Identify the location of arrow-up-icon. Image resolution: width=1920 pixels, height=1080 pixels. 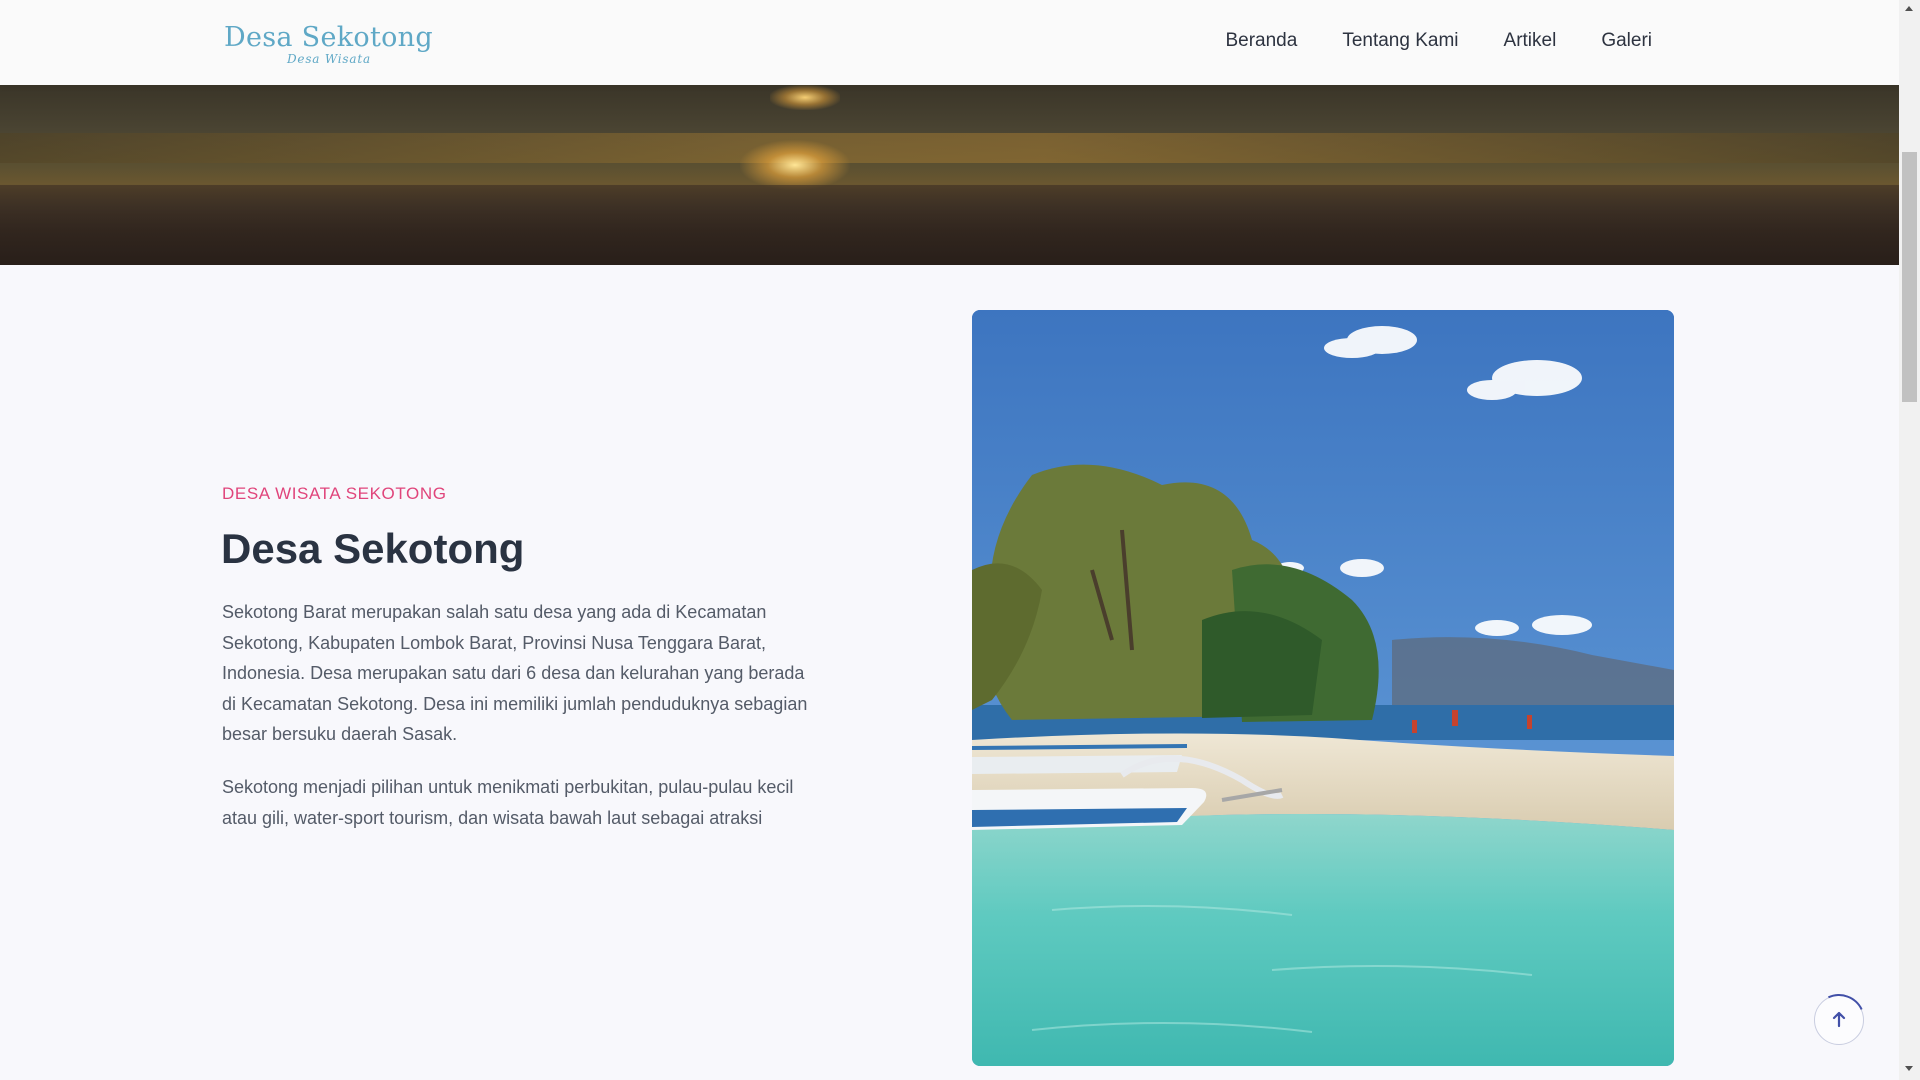
(1839, 1019).